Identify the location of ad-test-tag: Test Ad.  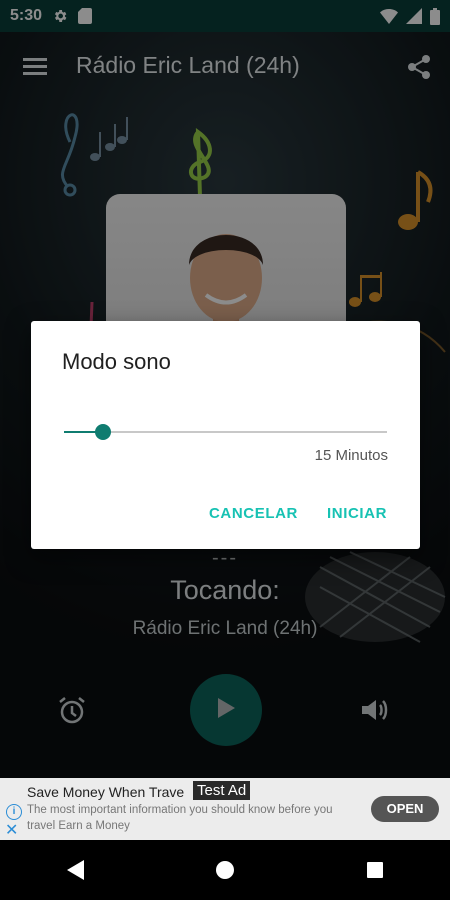
(222, 790).